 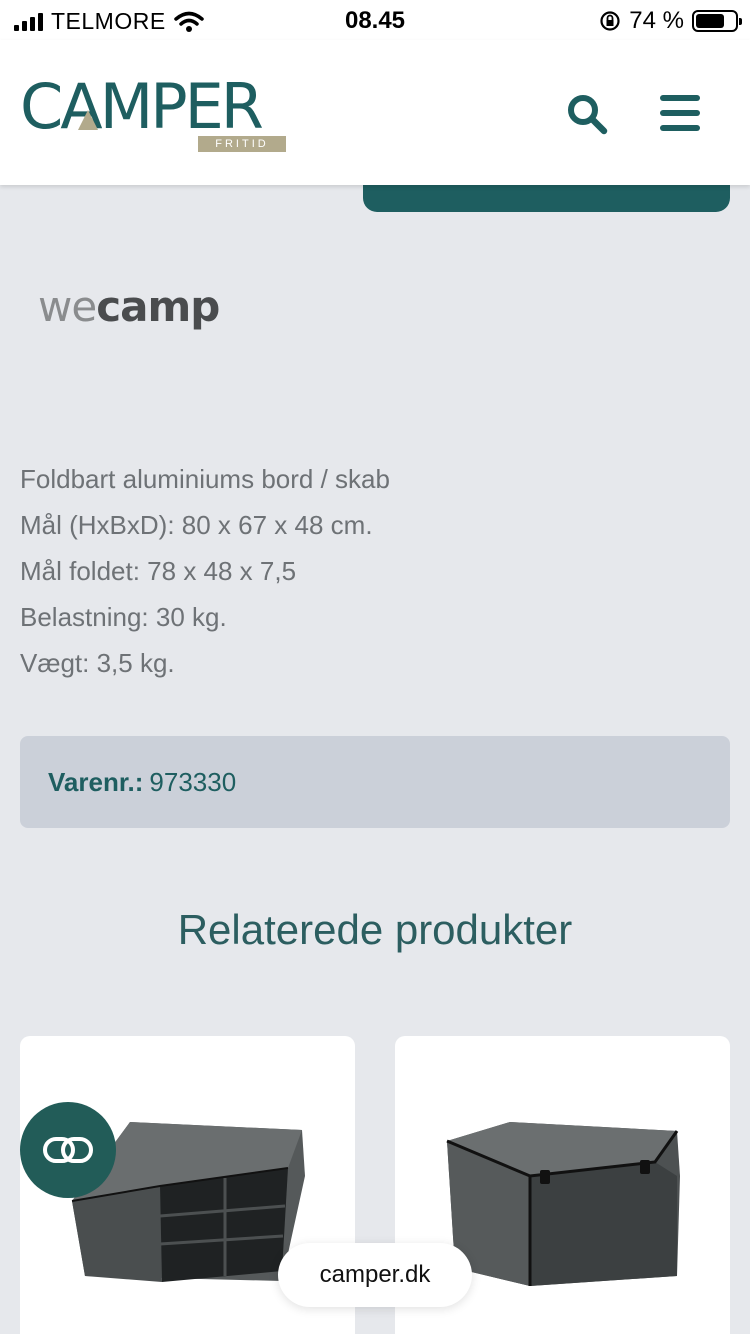 What do you see at coordinates (96, 781) in the screenshot?
I see `sku-label: Varenr.:` at bounding box center [96, 781].